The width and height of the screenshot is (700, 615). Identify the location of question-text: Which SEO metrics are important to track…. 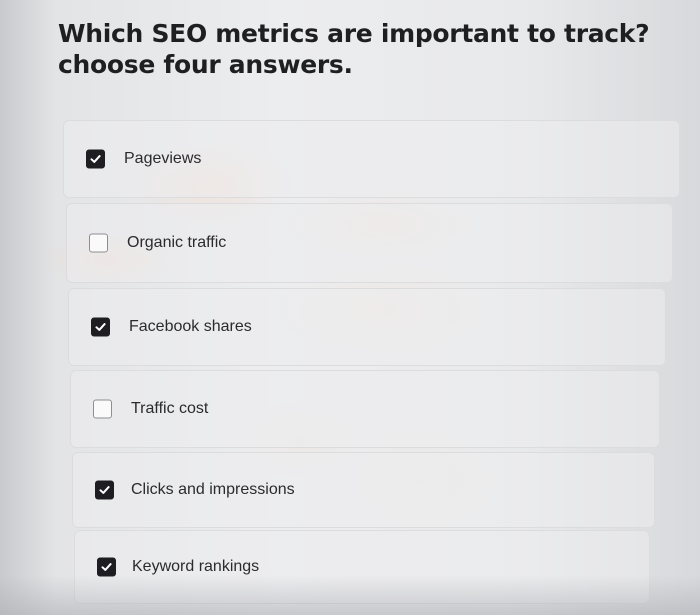
(354, 33).